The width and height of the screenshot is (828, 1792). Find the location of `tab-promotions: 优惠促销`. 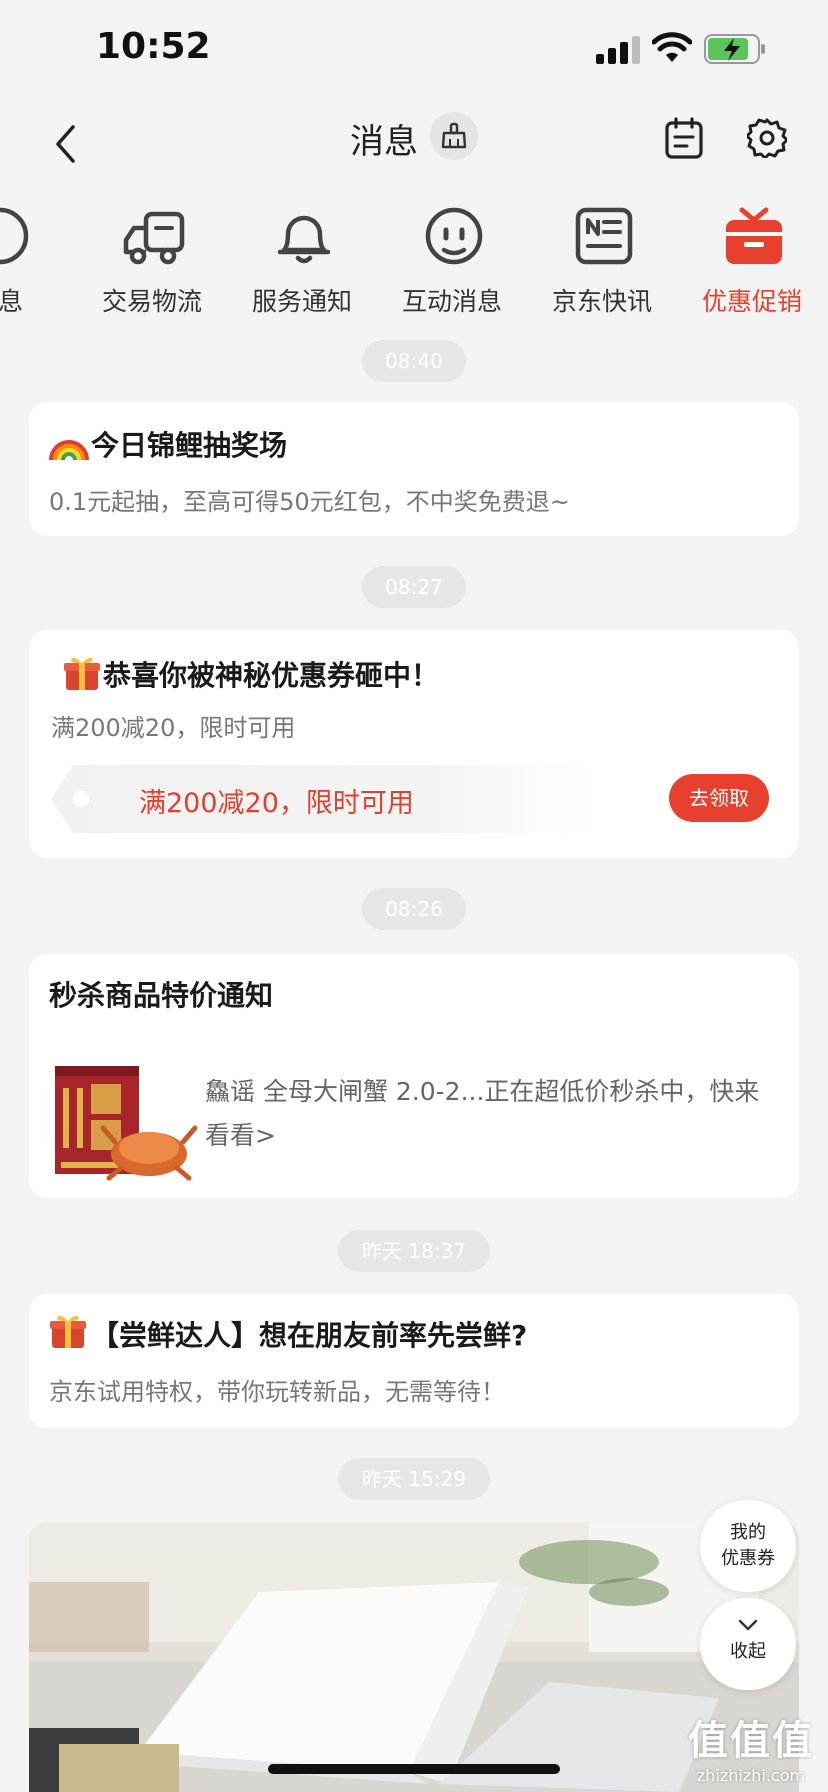

tab-promotions: 优惠促销 is located at coordinates (752, 260).